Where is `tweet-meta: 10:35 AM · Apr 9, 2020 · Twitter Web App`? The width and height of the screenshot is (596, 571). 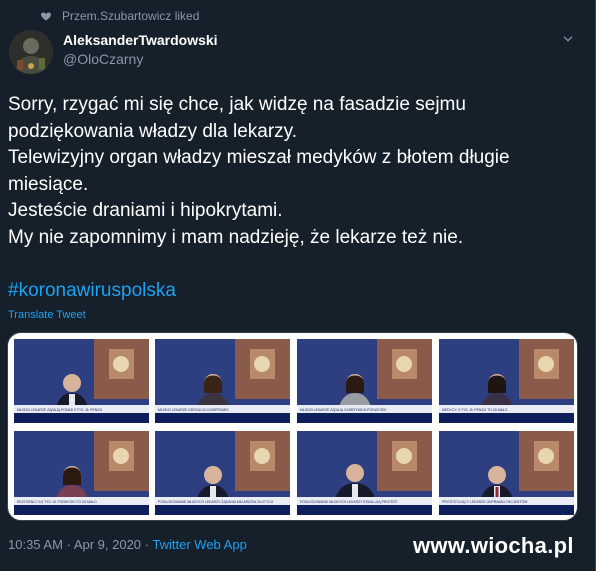 tweet-meta: 10:35 AM · Apr 9, 2020 · Twitter Web App is located at coordinates (127, 544).